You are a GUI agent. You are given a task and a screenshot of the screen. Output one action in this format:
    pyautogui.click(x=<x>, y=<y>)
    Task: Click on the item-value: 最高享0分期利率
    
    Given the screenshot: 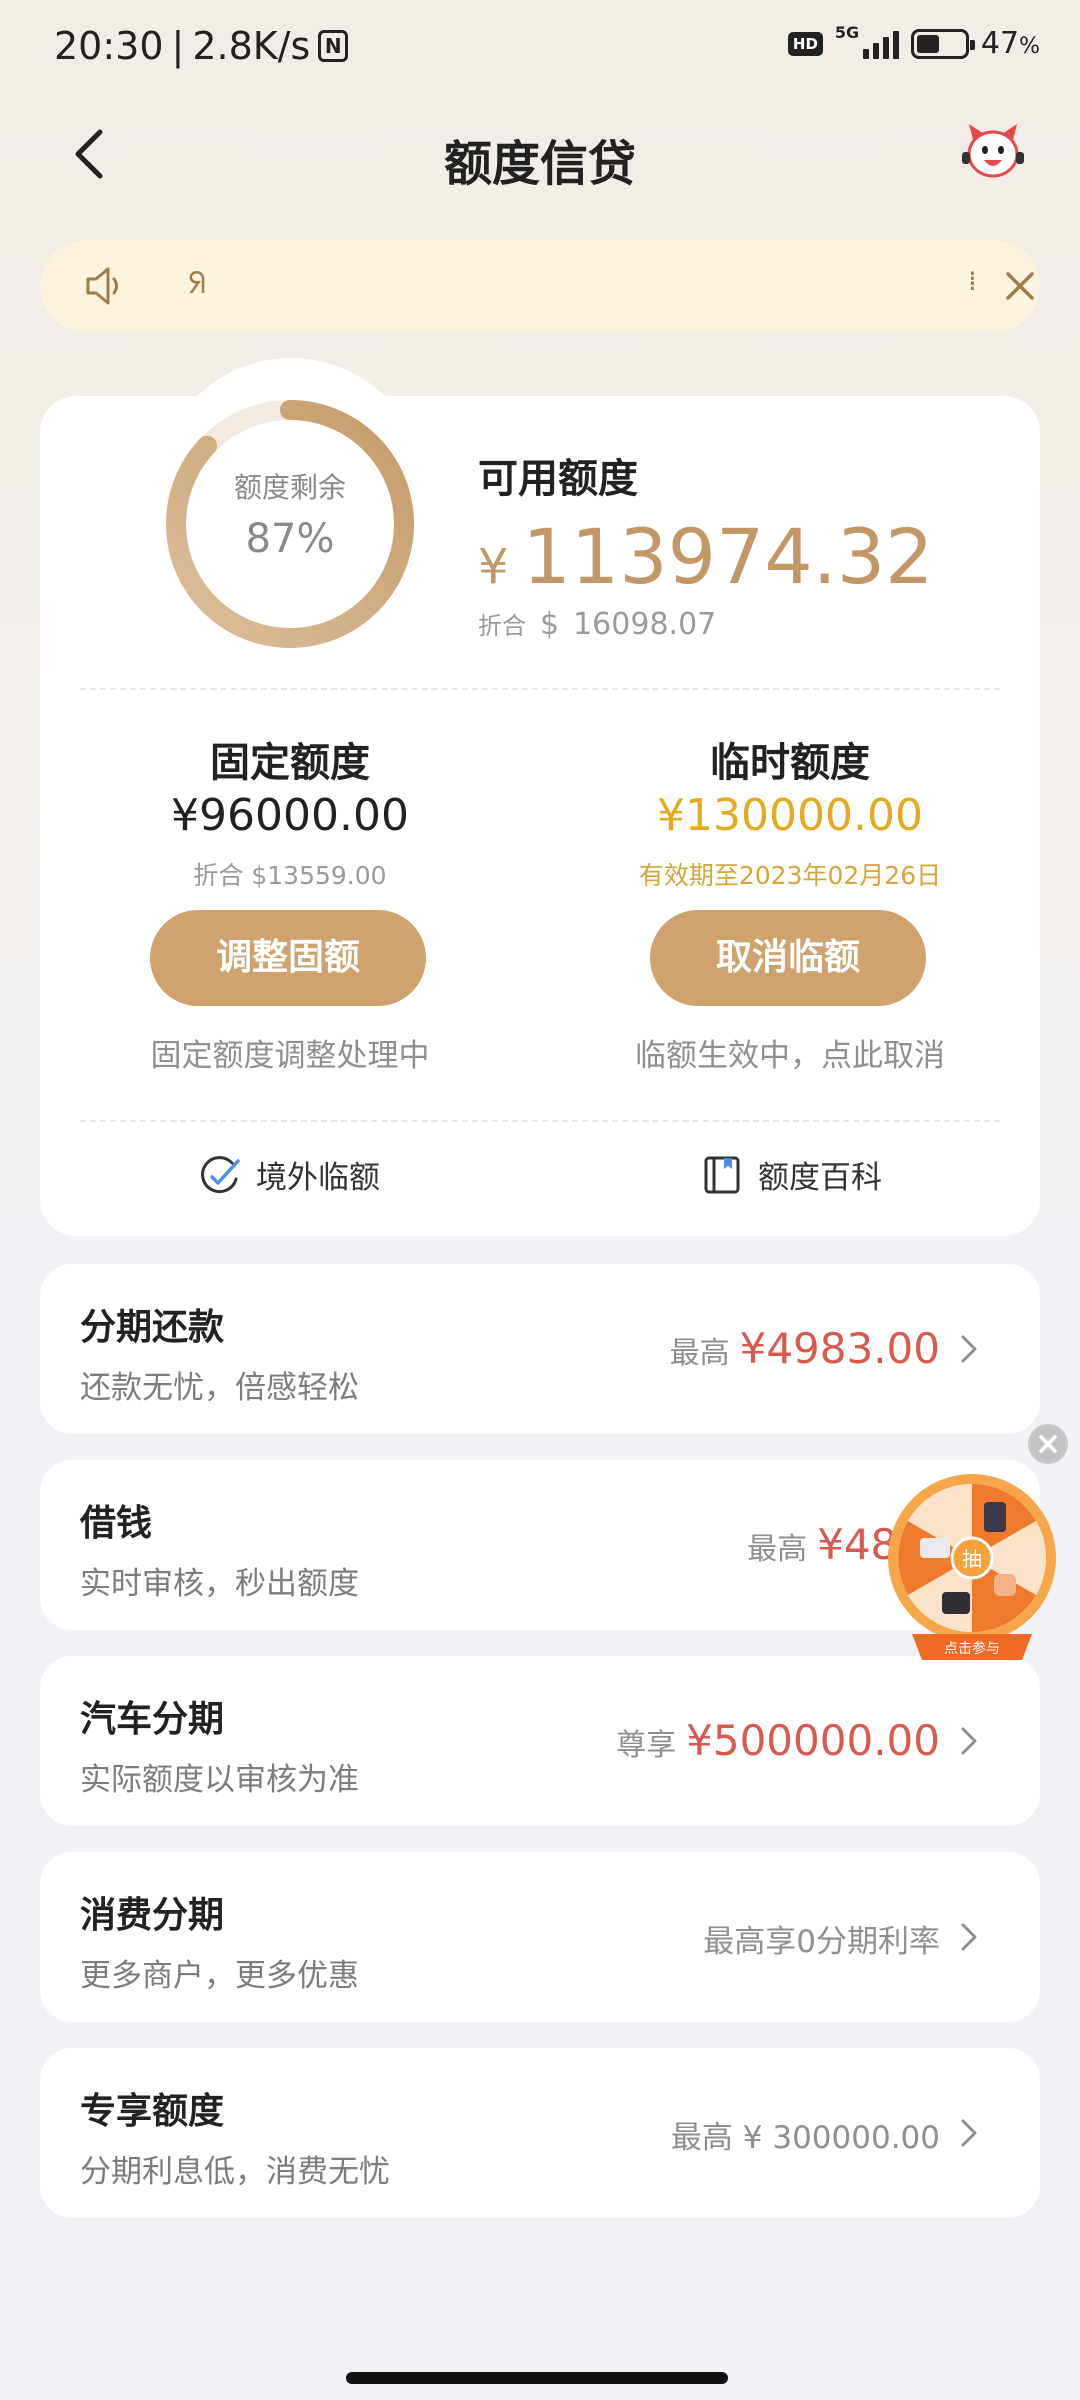 What is the action you would take?
    pyautogui.click(x=821, y=1938)
    